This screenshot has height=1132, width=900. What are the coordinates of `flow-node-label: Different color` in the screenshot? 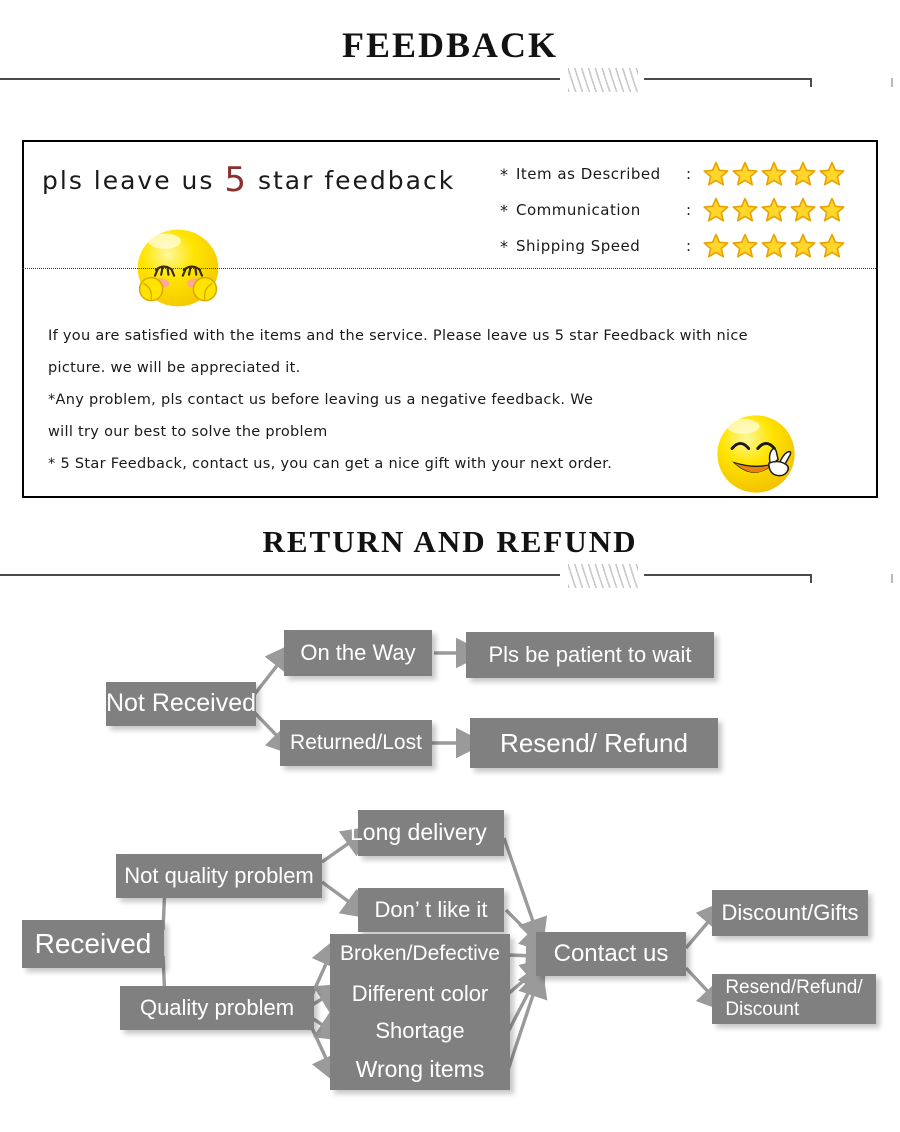 It's located at (420, 993).